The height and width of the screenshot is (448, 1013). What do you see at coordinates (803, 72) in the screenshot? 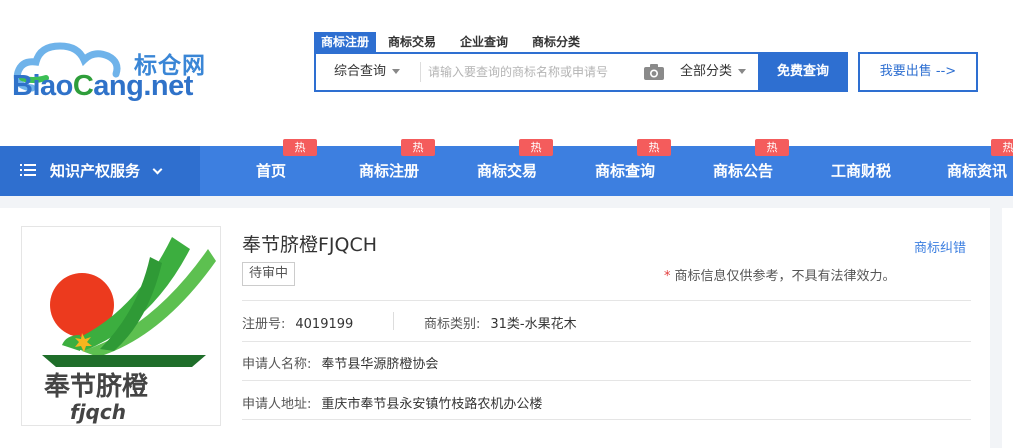
I see `search-button: 免费查询` at bounding box center [803, 72].